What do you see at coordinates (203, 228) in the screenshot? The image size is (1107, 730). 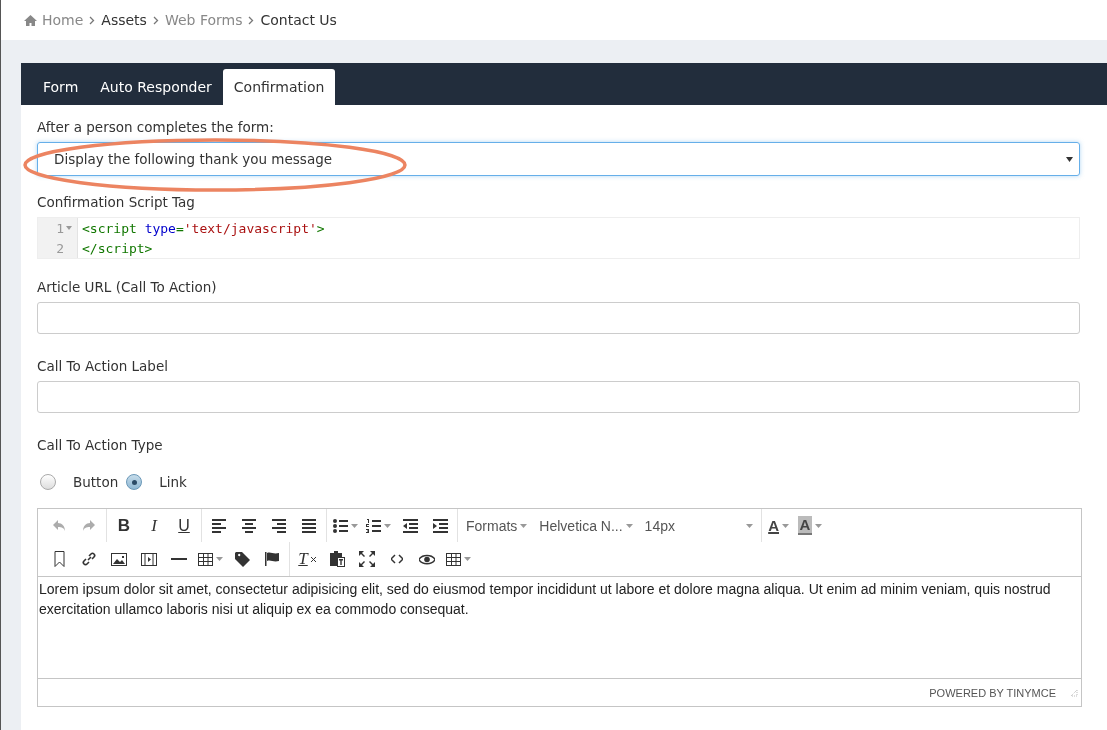 I see `code-line: <script type='text/javascript'>` at bounding box center [203, 228].